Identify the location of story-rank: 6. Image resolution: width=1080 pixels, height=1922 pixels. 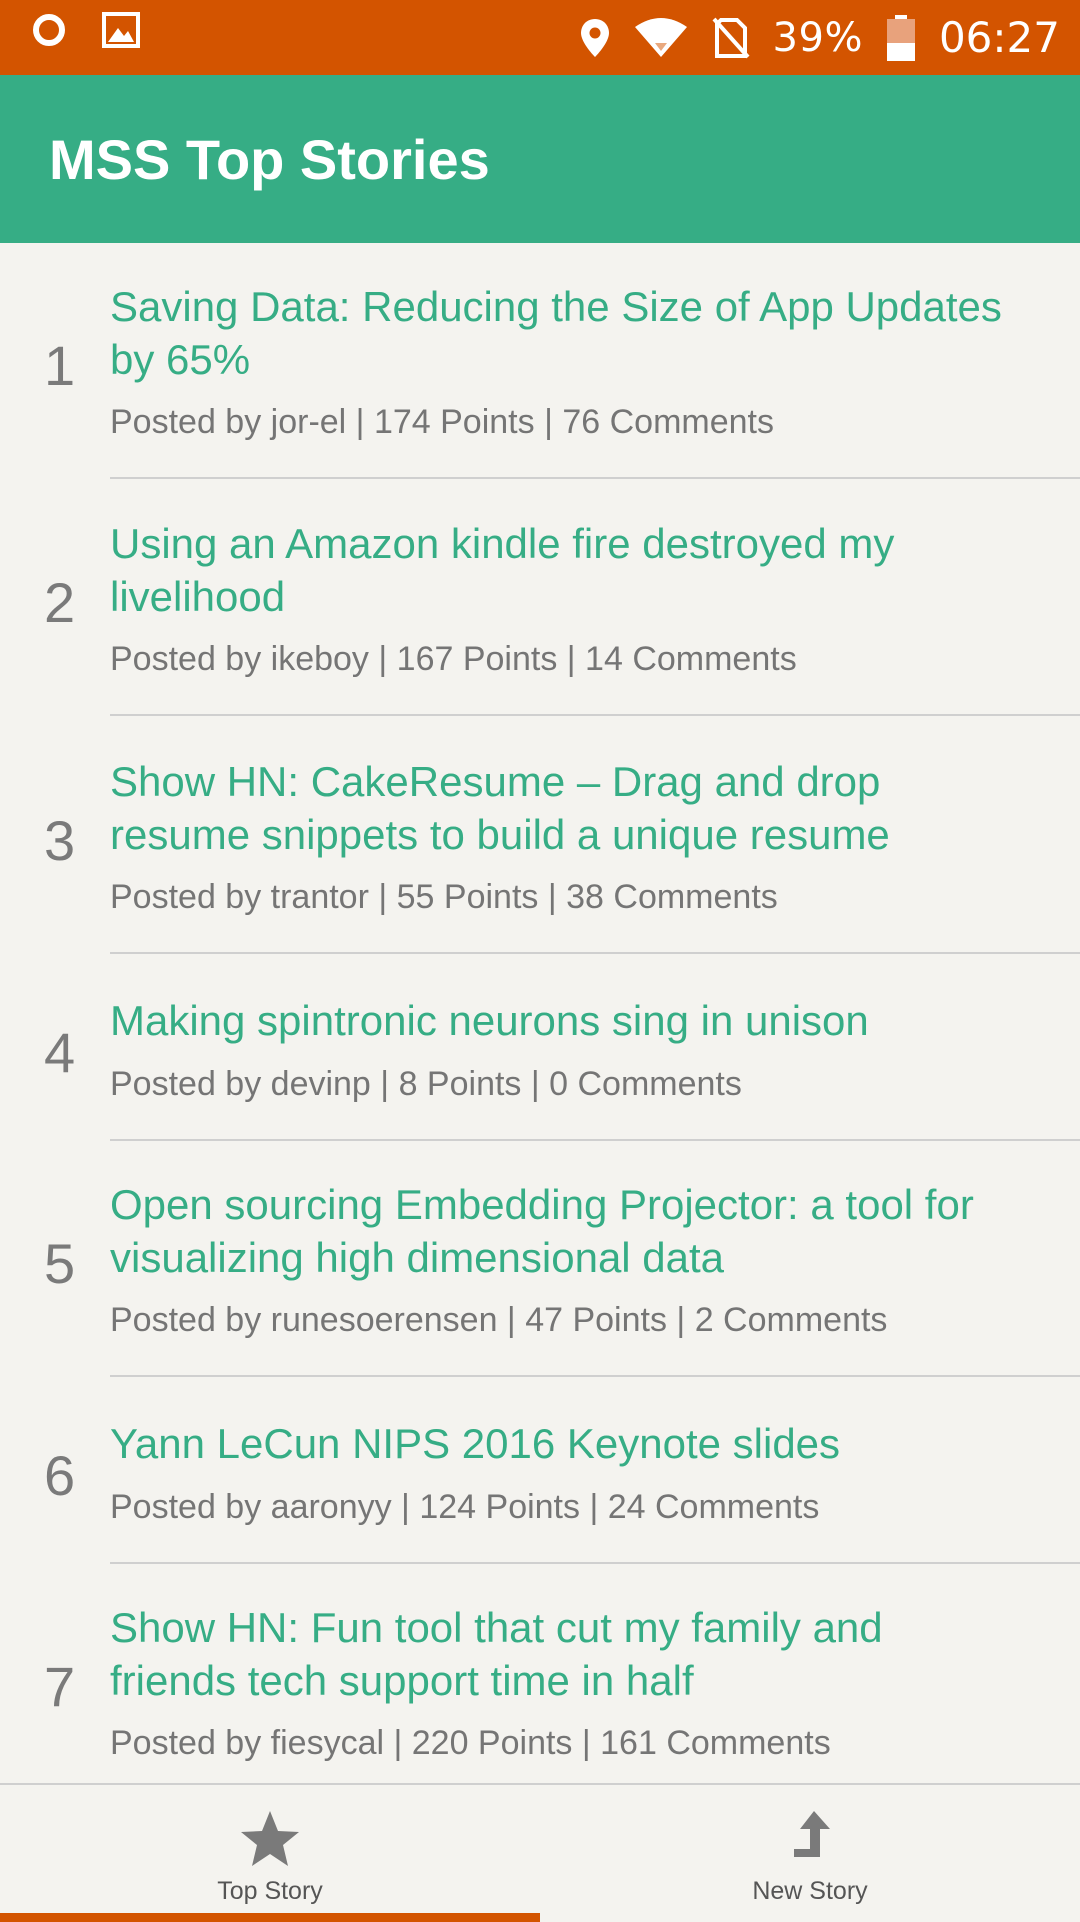
(60, 1475).